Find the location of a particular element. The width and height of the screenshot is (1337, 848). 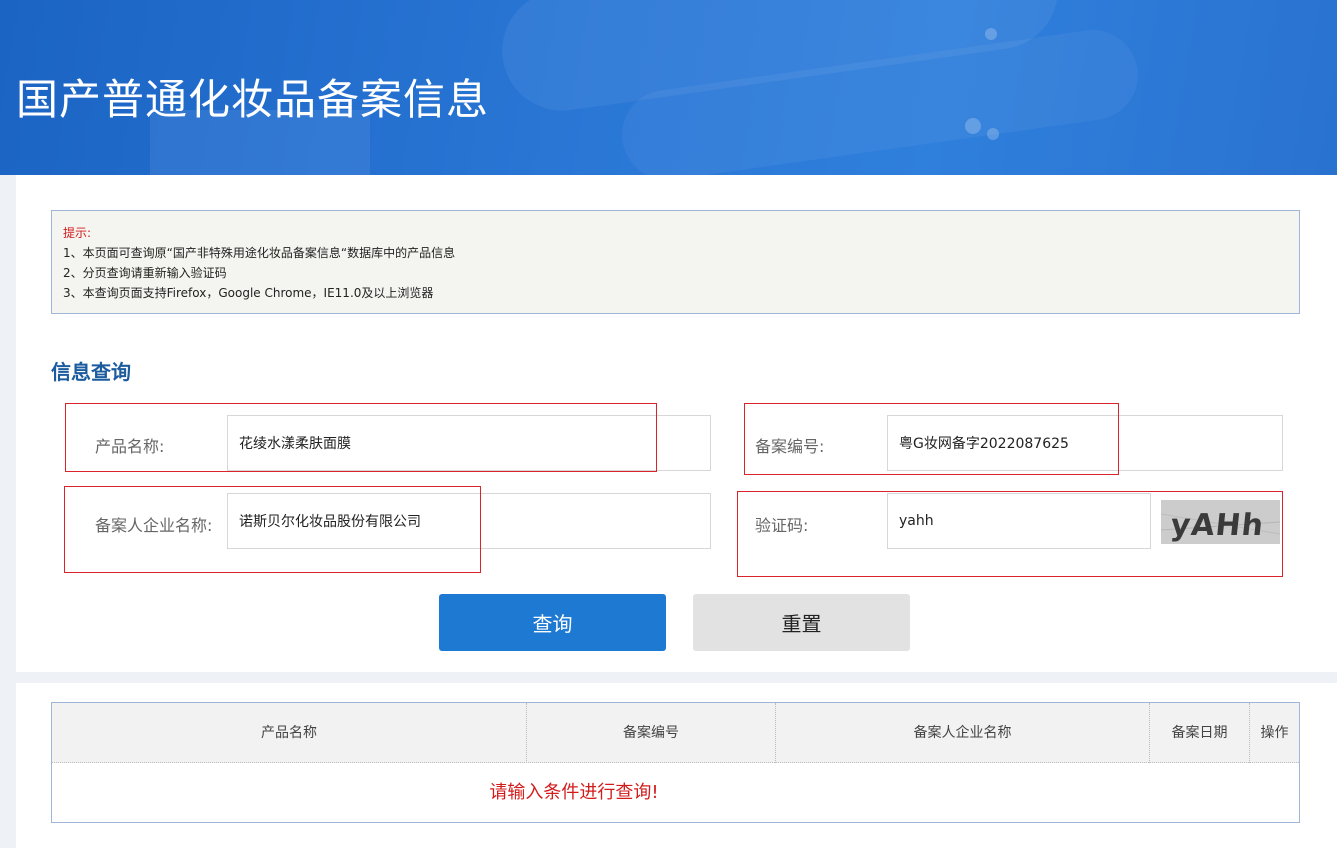

page-title: 国产普通化妆品备案信息 is located at coordinates (253, 99).